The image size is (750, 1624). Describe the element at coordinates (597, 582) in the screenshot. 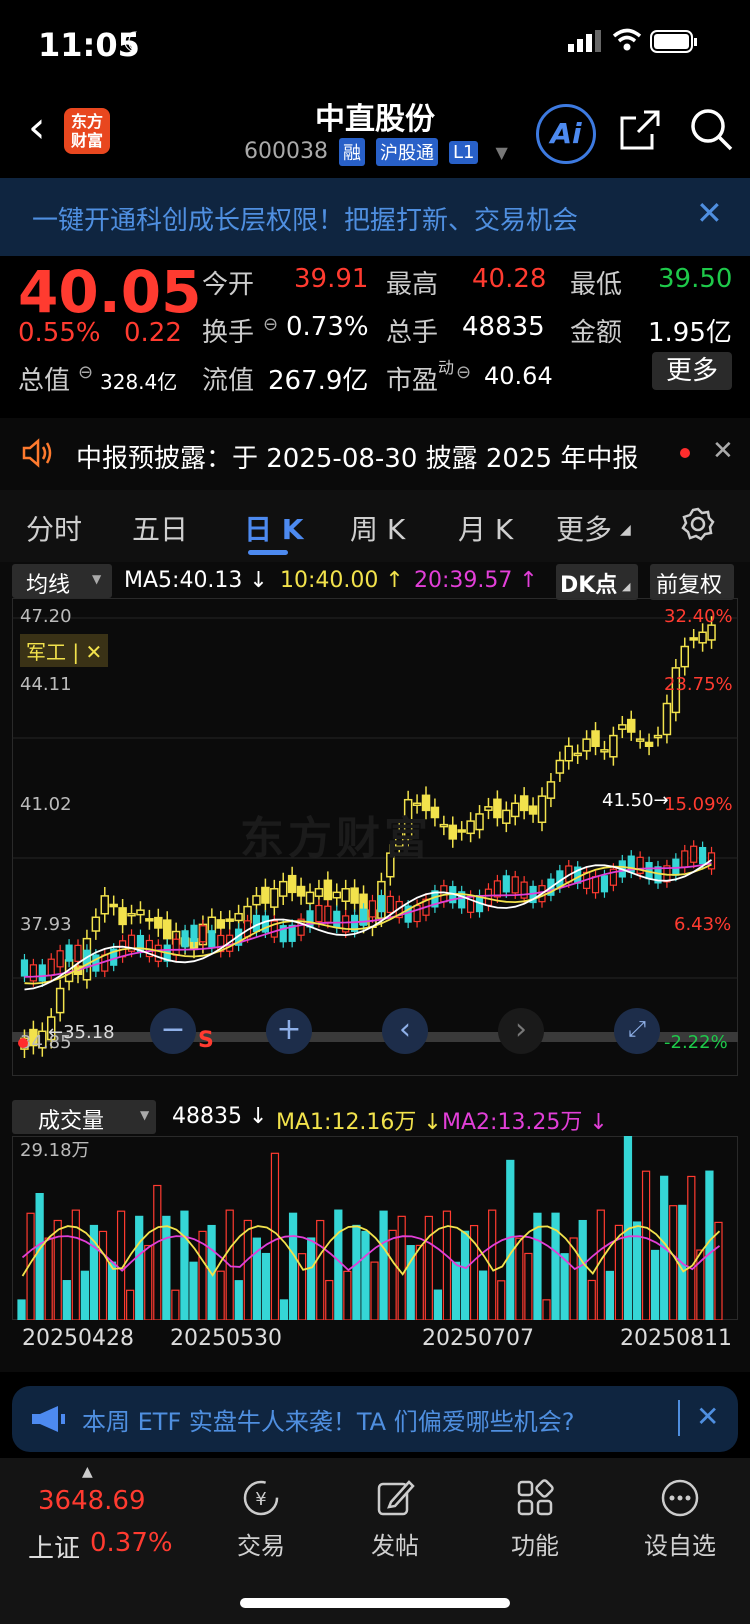

I see `dk-point-button: DK点 ◢` at that location.